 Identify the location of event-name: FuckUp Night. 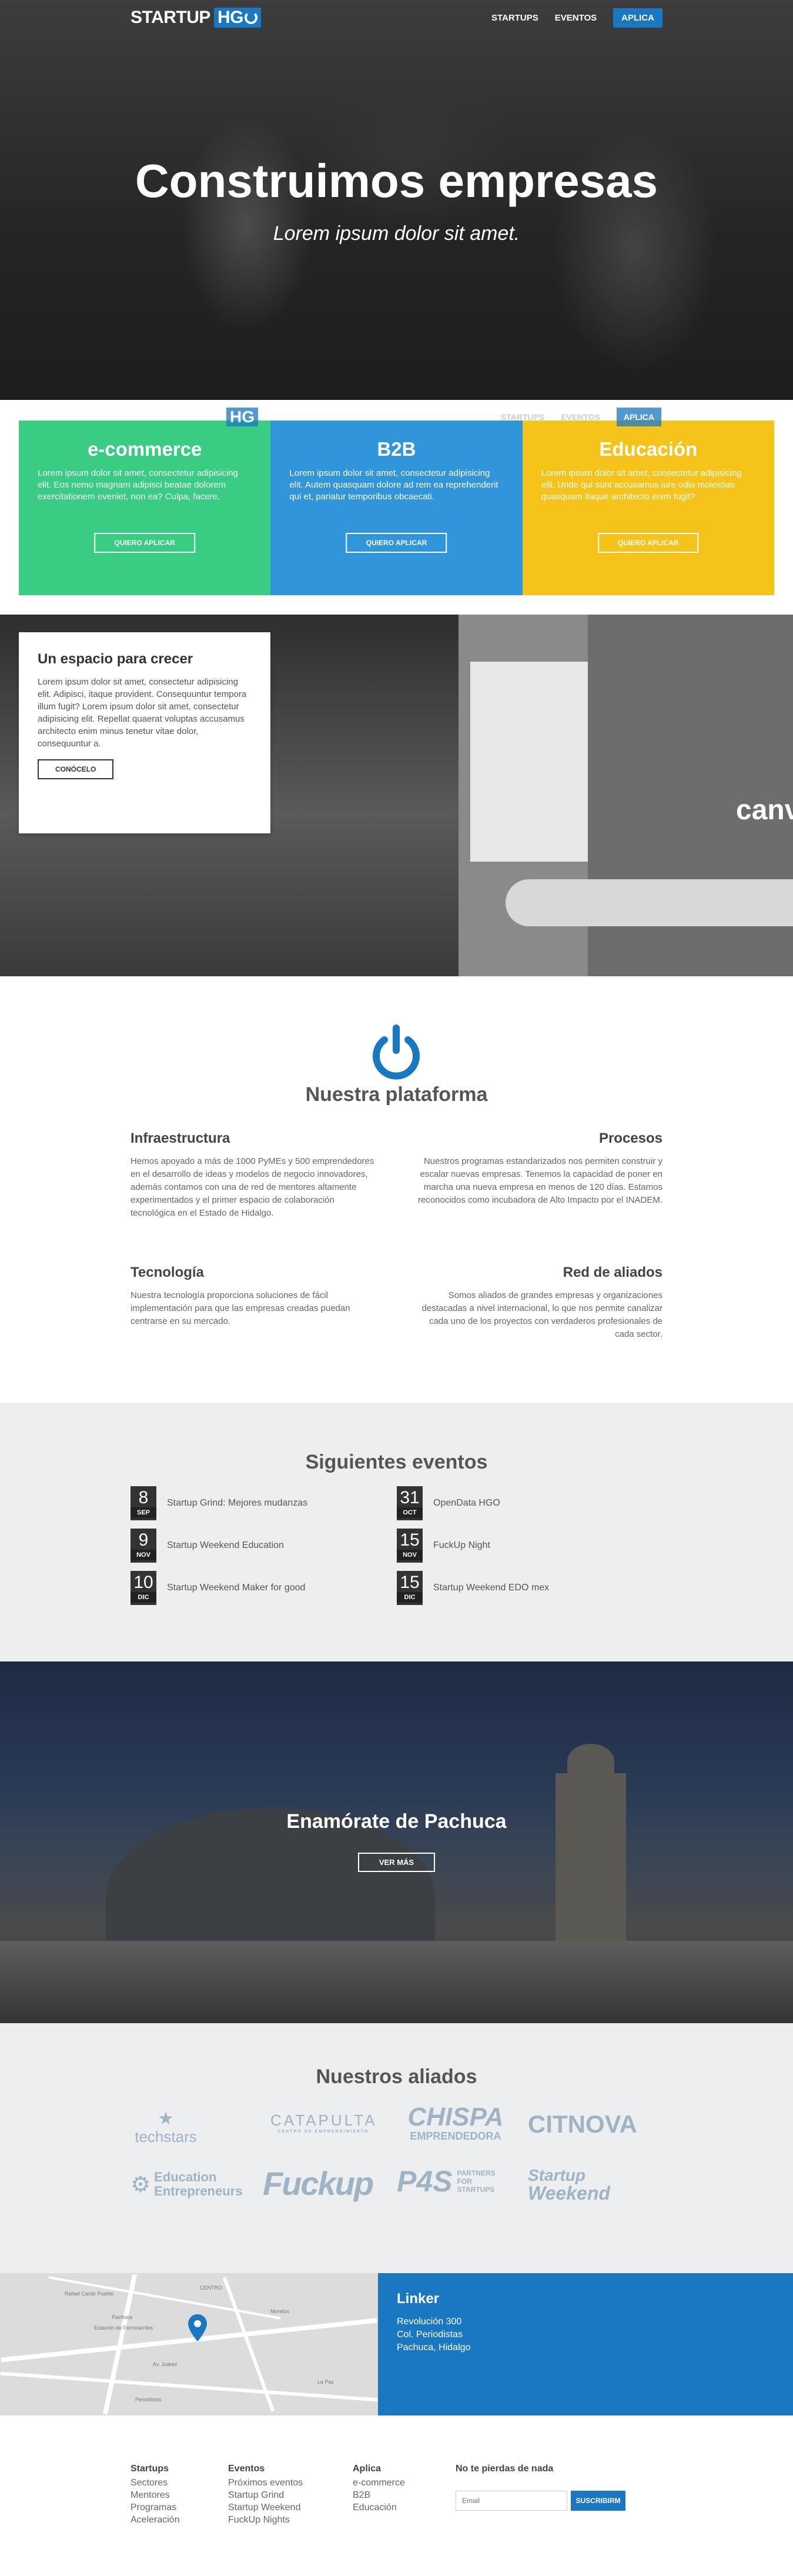
(461, 1545).